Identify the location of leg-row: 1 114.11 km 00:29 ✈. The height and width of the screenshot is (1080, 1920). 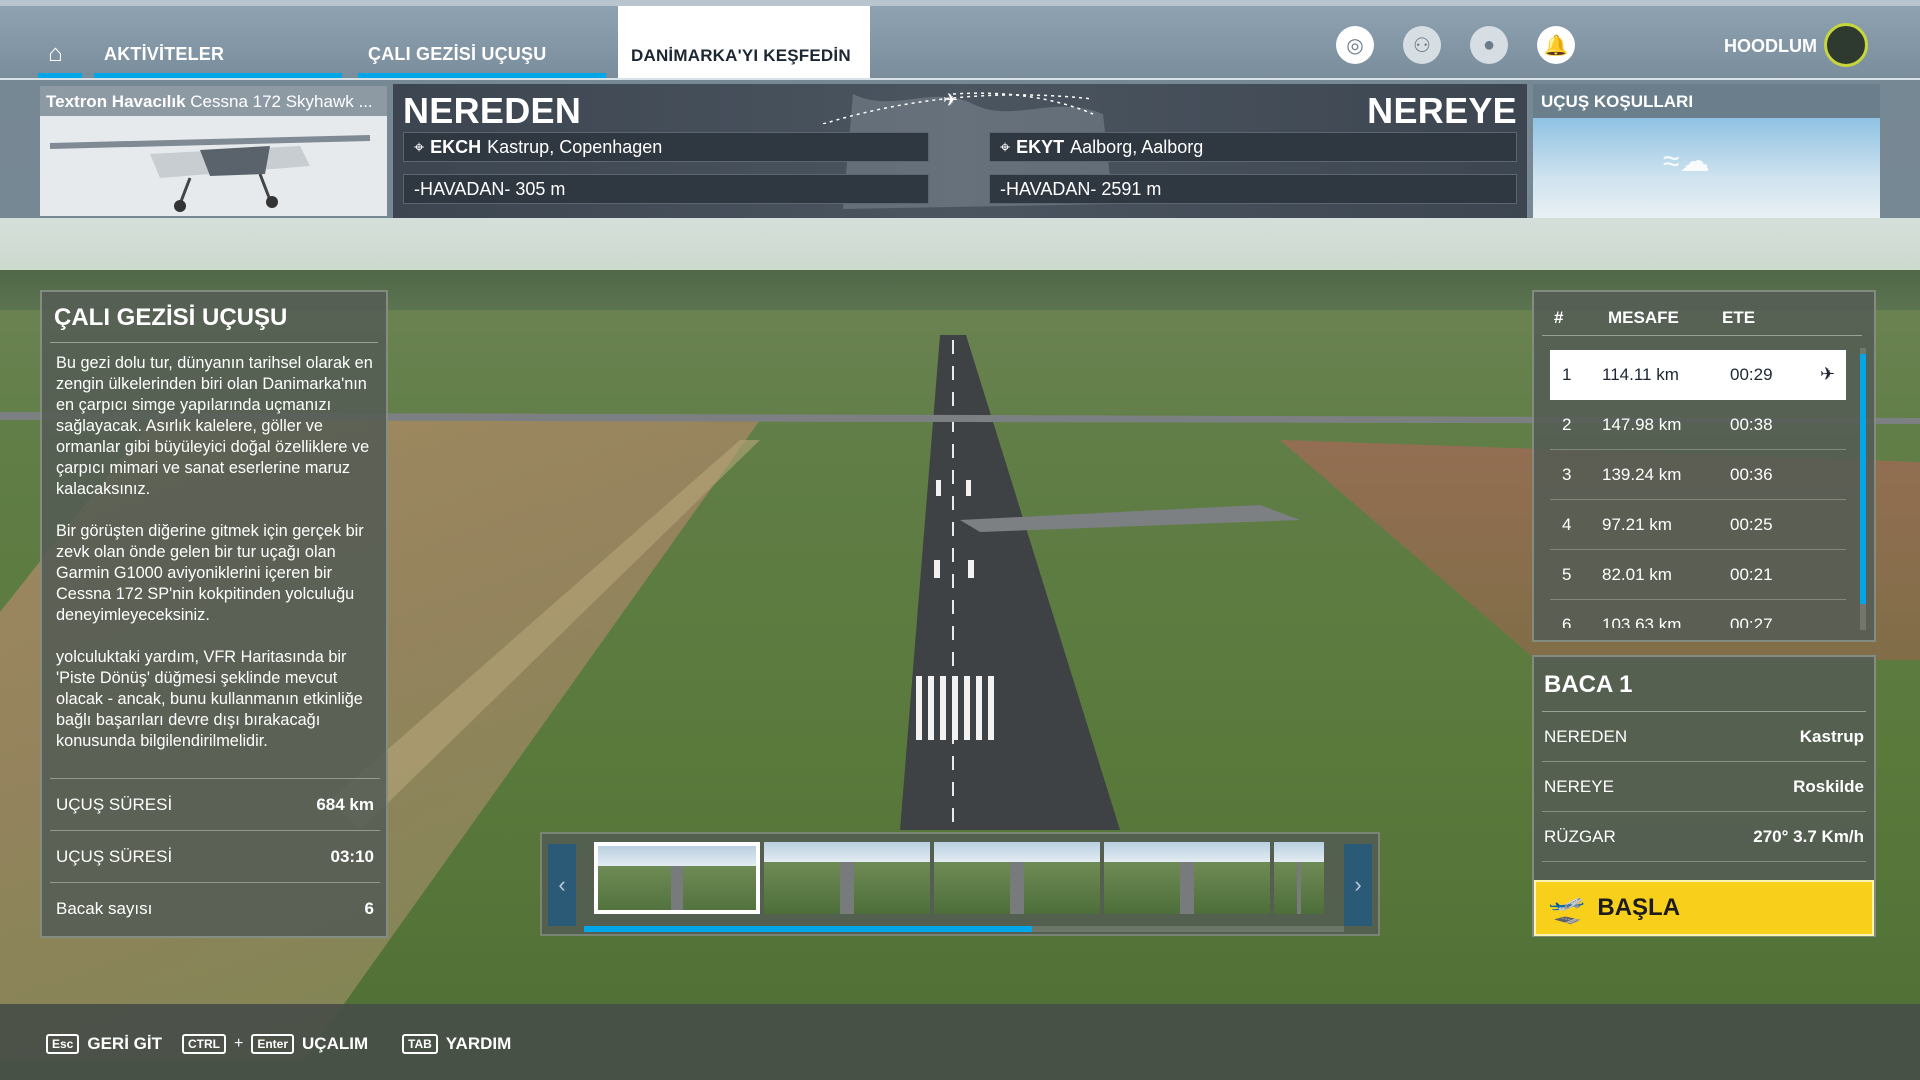
(1698, 375).